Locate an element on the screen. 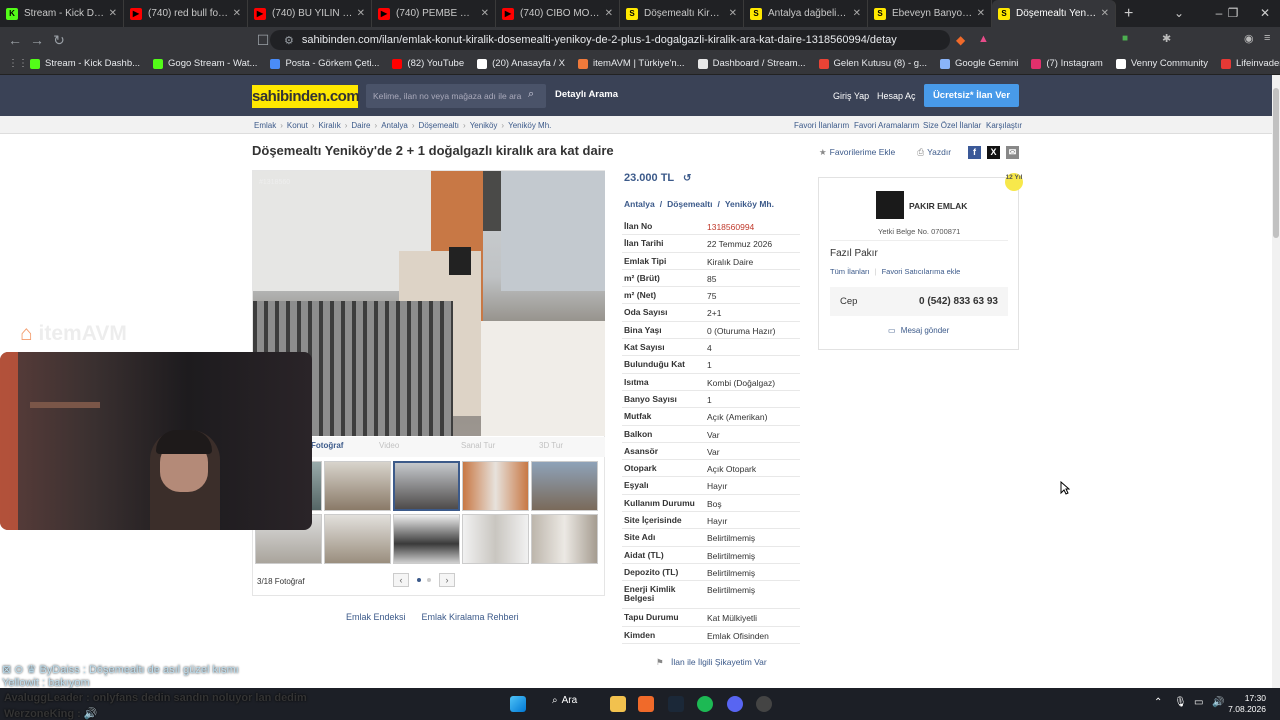  browser-tab: ▶ (740) red bull formulaz - ✕ is located at coordinates (186, 13).